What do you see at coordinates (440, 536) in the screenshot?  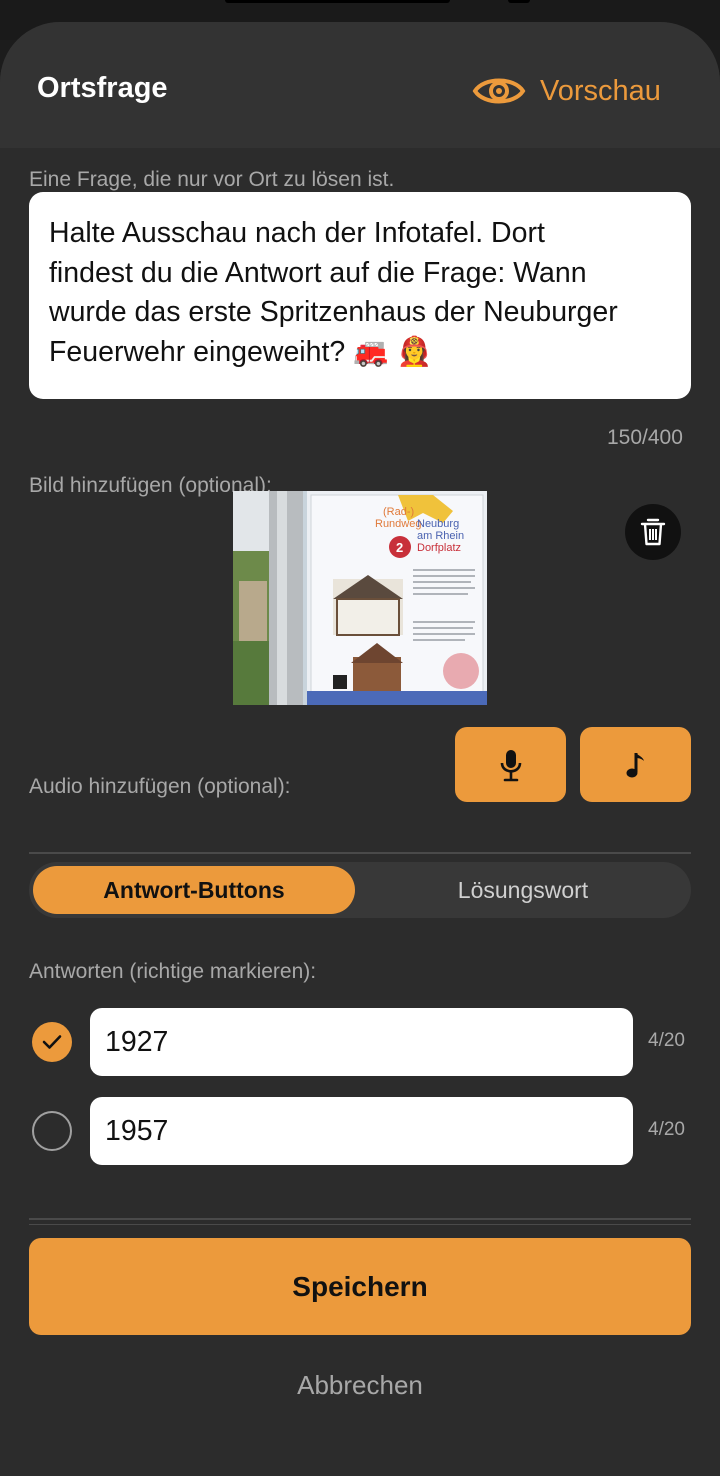 I see `sign-text: am Rhein` at bounding box center [440, 536].